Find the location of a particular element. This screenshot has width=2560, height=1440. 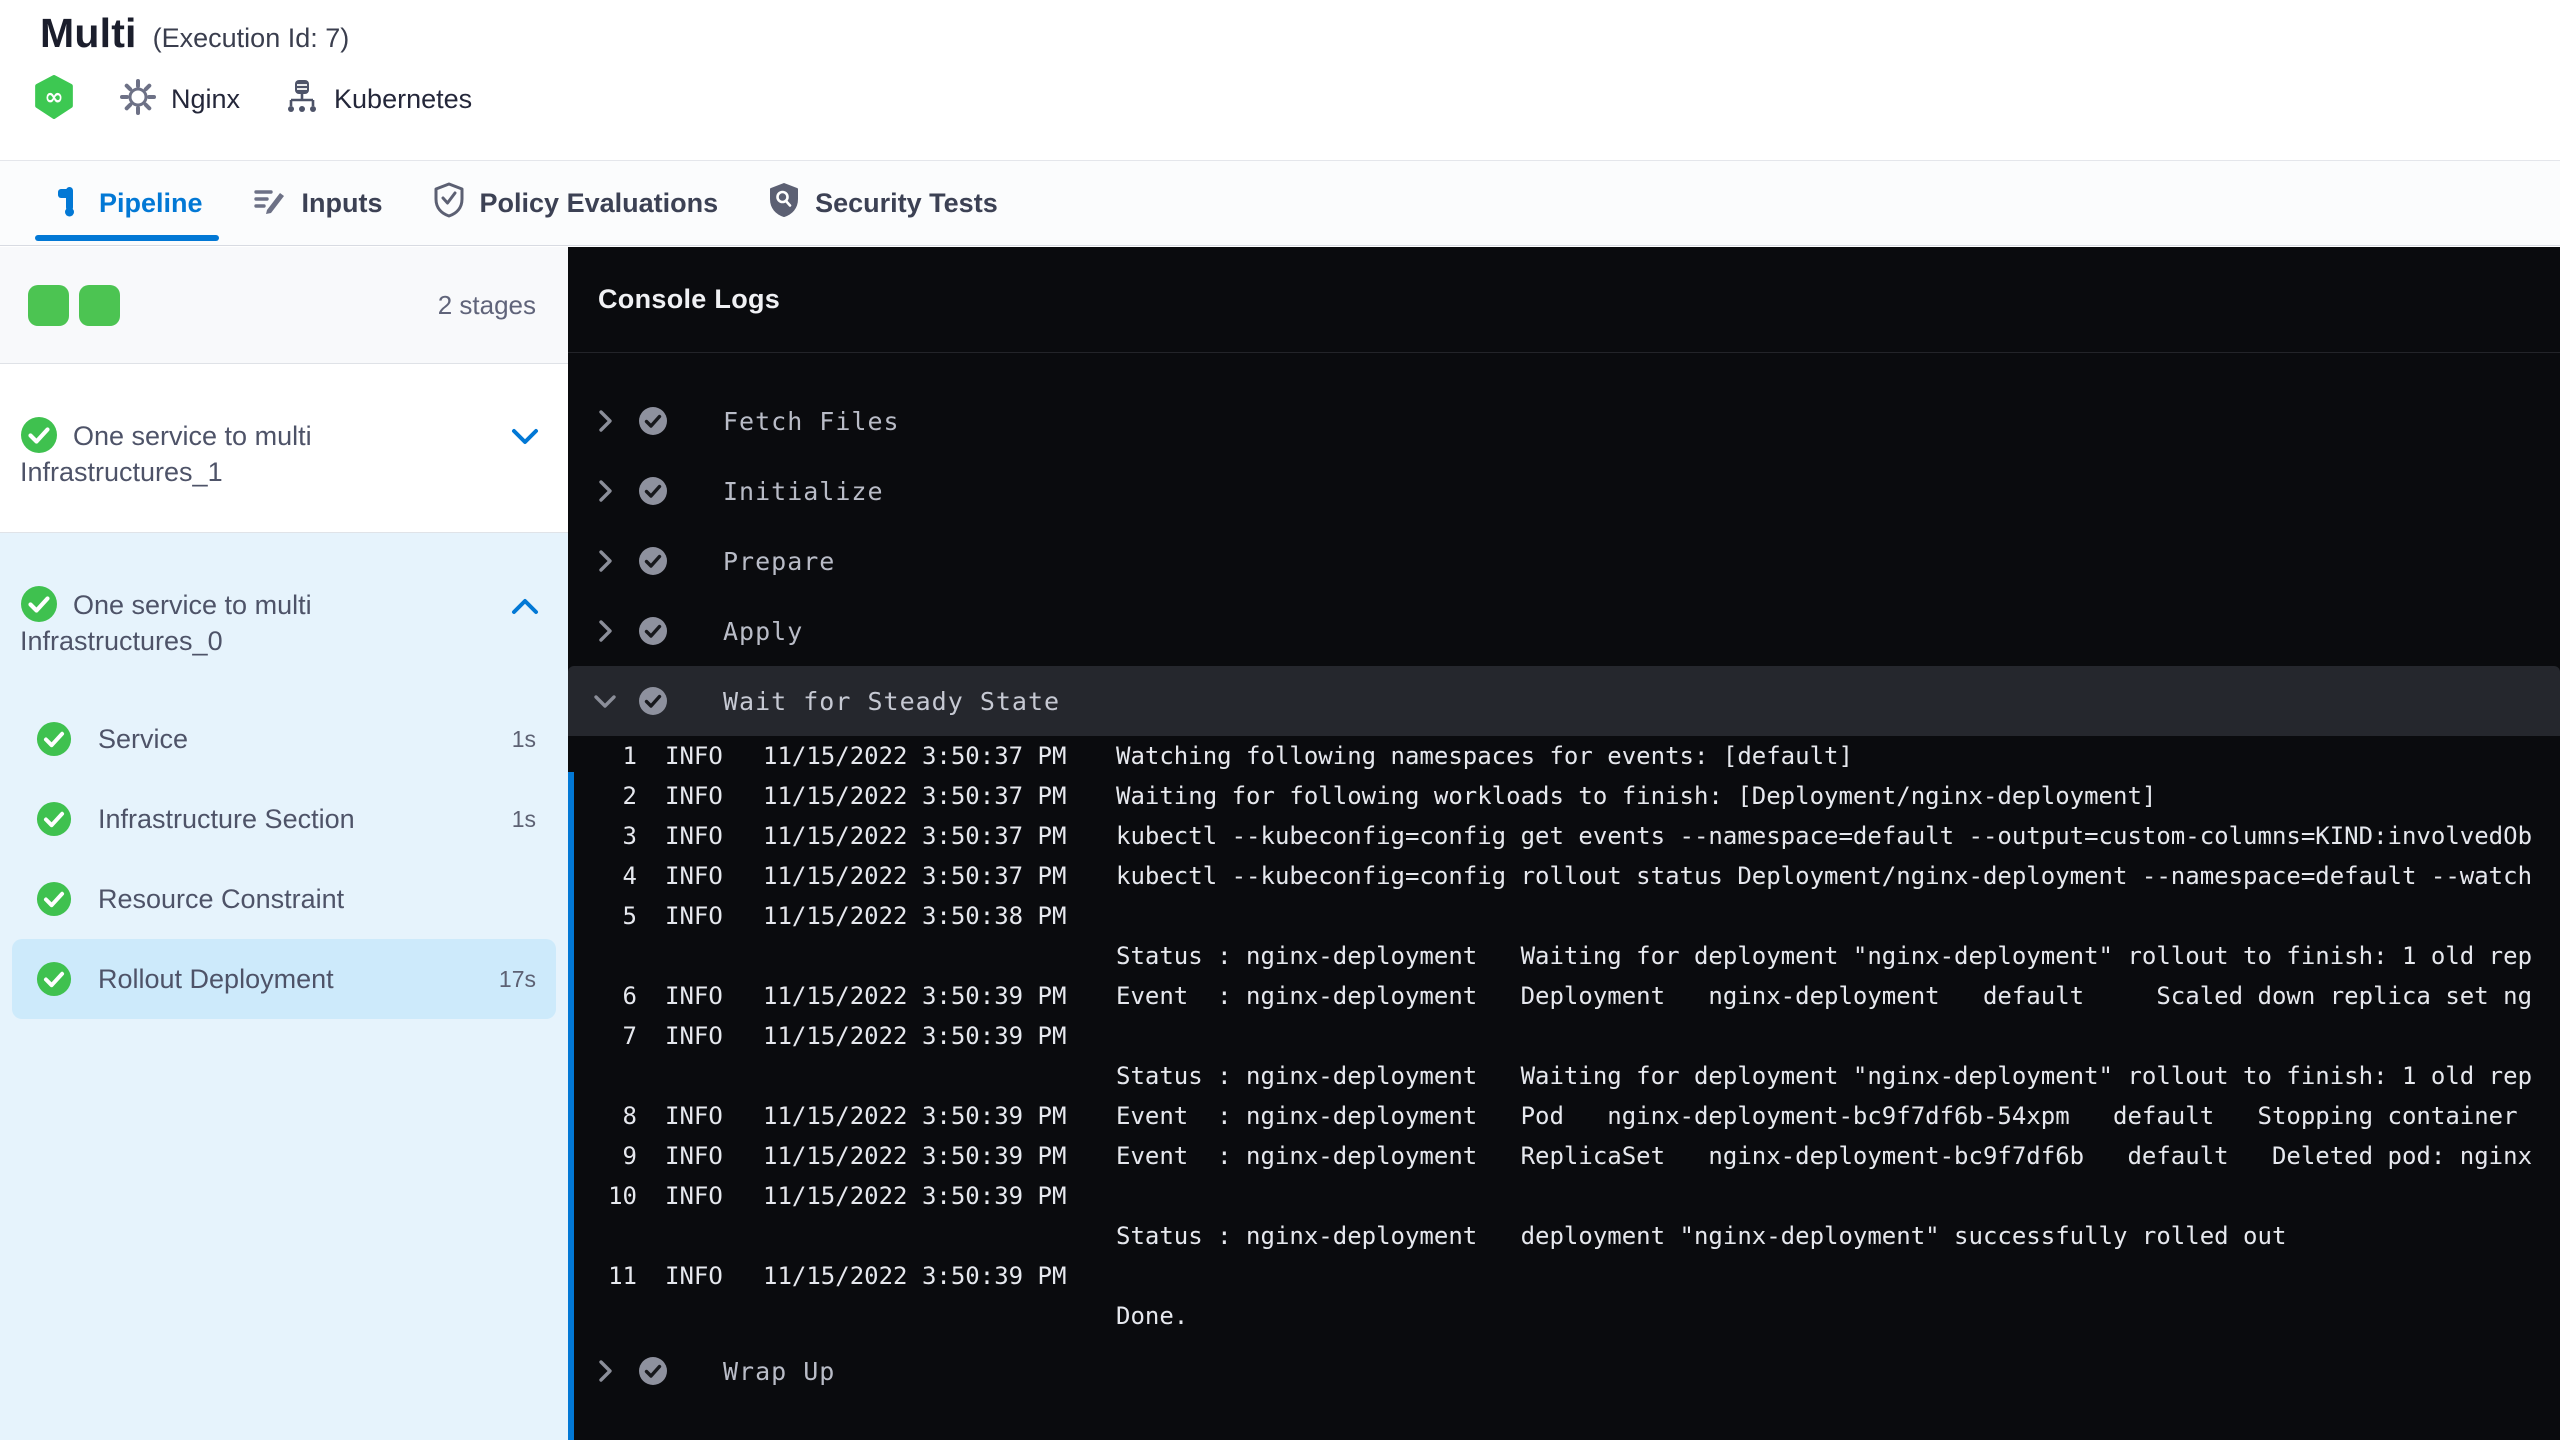

stage-summary: 2 stages is located at coordinates (284, 305).